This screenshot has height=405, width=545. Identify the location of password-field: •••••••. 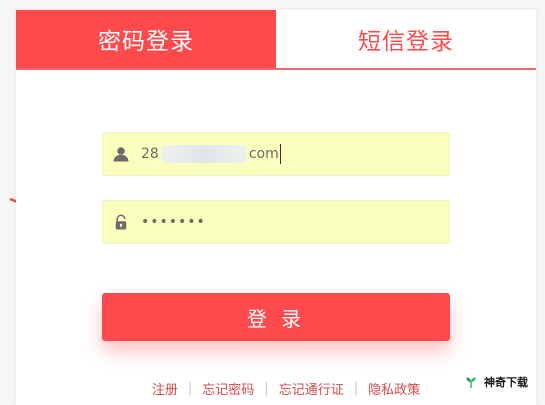
(276, 222).